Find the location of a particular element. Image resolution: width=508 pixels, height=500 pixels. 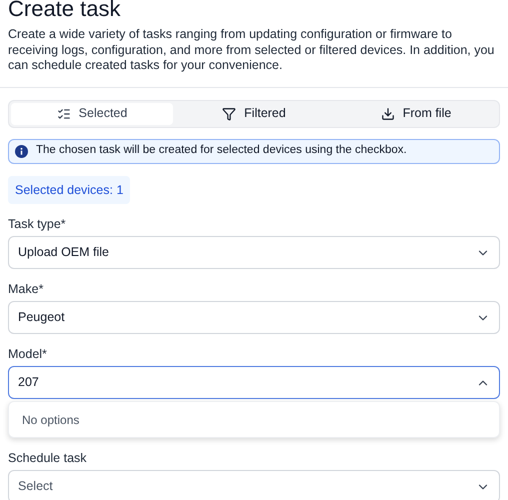

tab: Filtered is located at coordinates (254, 113).